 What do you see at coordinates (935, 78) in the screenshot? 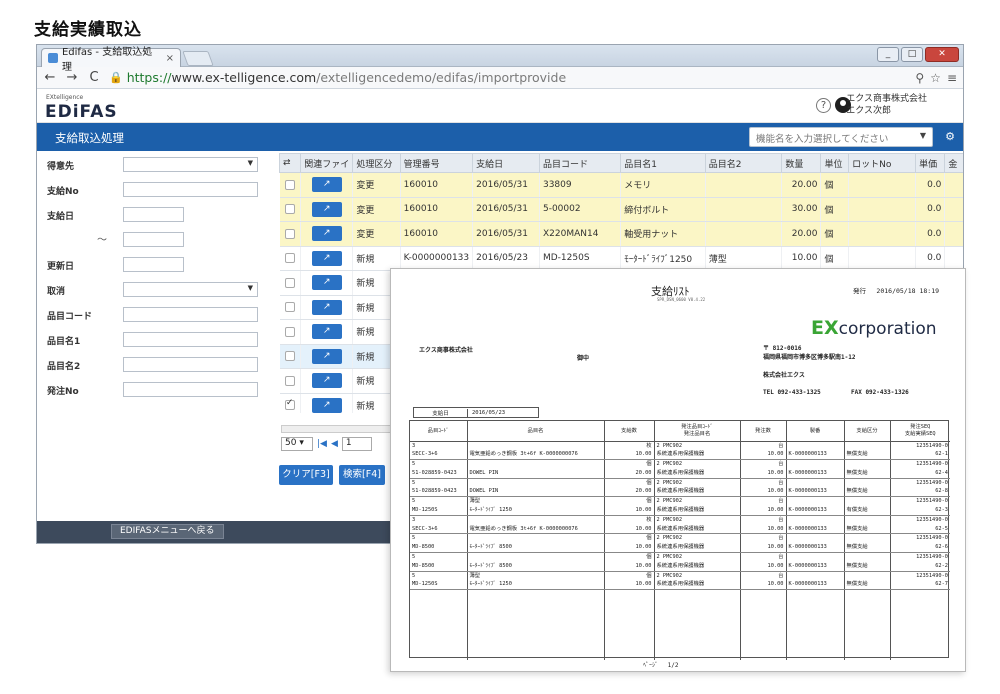
I see `bookmark-star-icon: ☆` at bounding box center [935, 78].